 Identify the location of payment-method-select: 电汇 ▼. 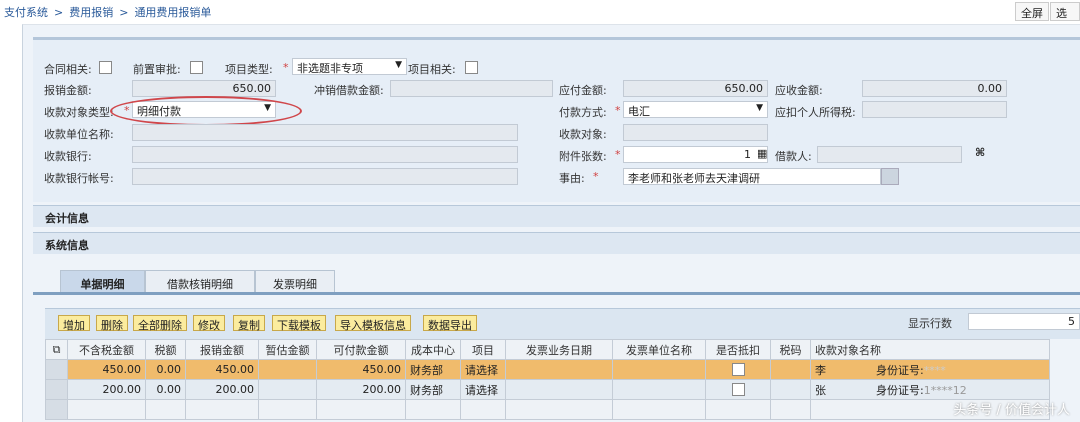
(695, 109).